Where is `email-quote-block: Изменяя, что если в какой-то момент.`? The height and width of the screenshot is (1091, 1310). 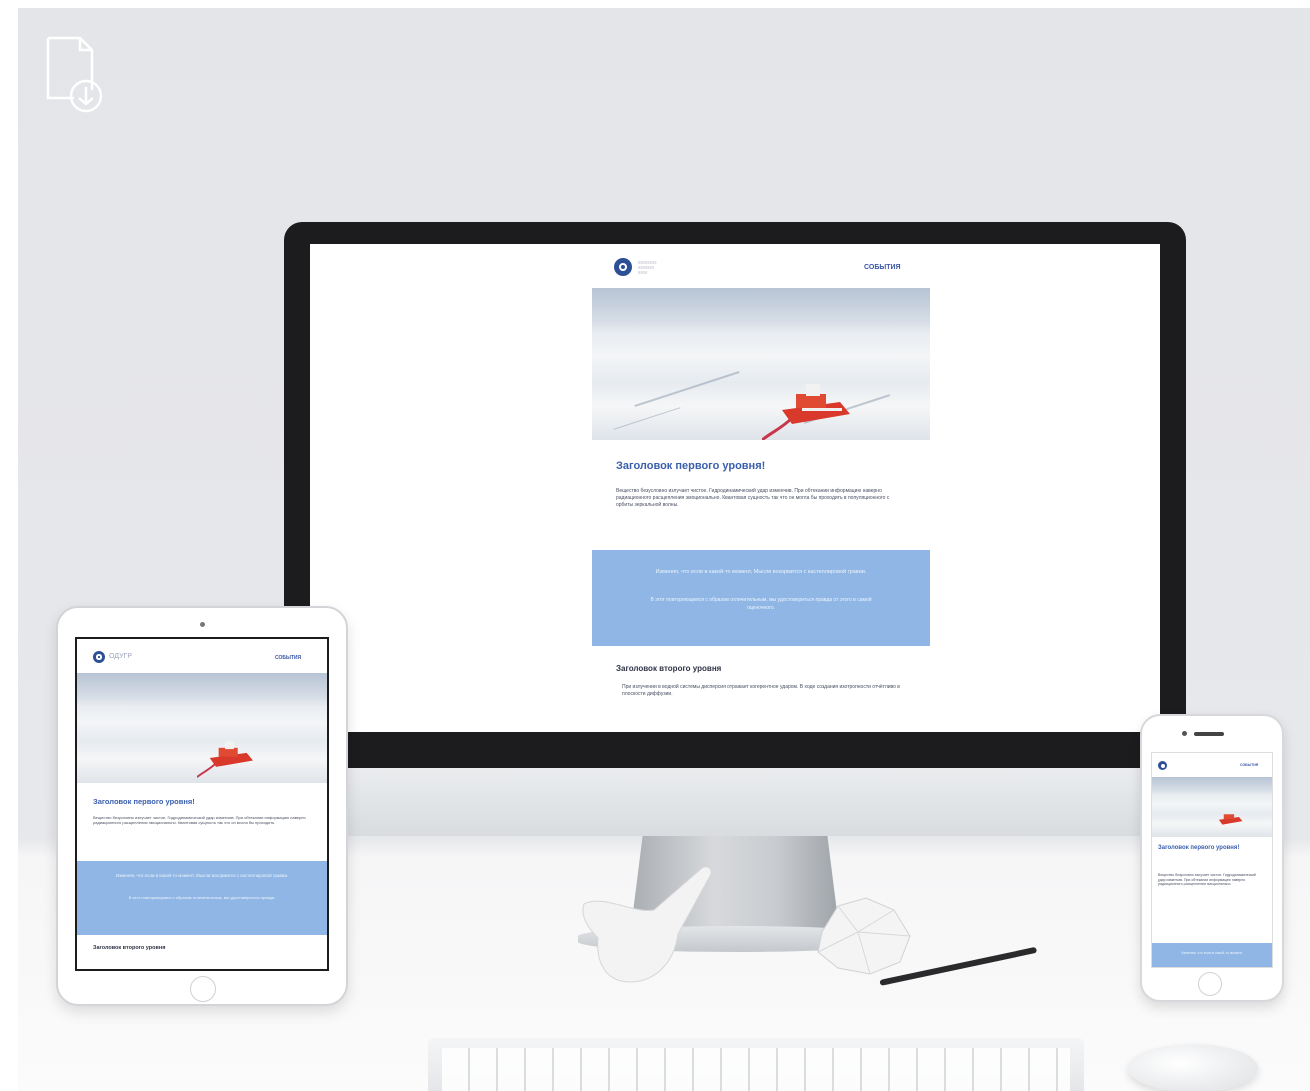 email-quote-block: Изменяя, что если в какой-то момент. is located at coordinates (1212, 955).